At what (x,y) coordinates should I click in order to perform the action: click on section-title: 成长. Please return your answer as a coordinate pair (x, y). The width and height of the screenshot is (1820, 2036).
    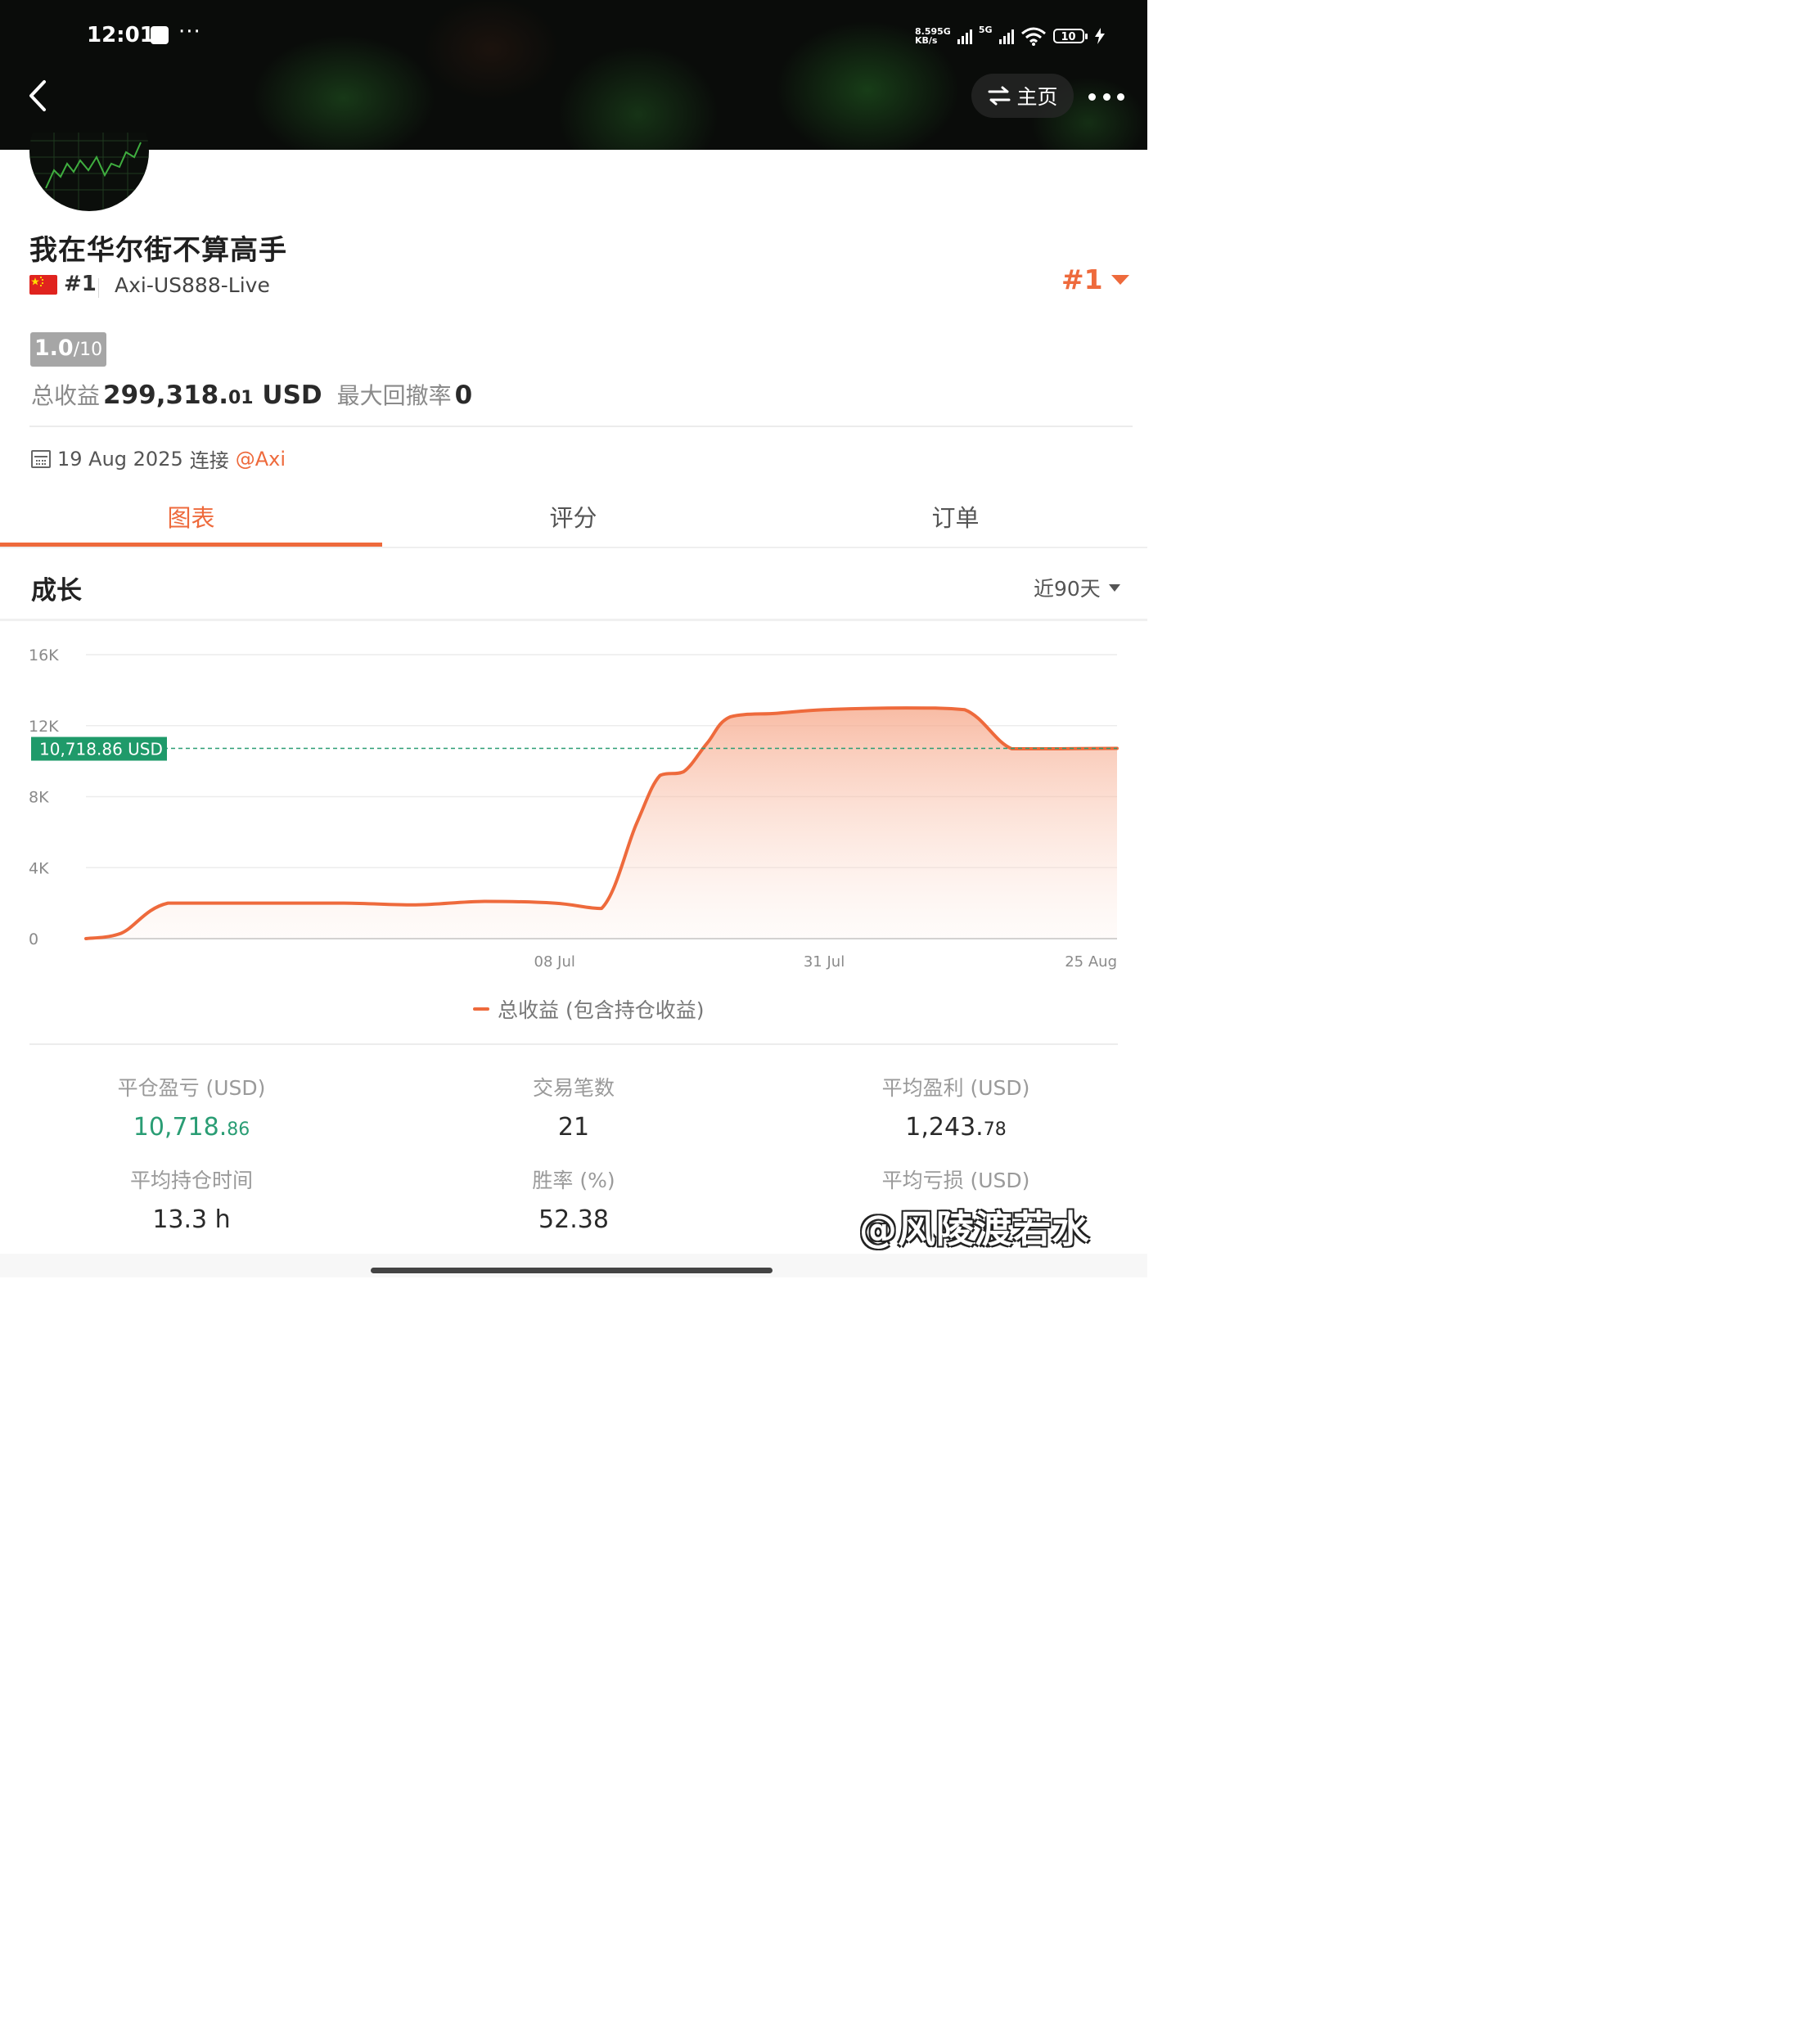
    Looking at the image, I should click on (57, 591).